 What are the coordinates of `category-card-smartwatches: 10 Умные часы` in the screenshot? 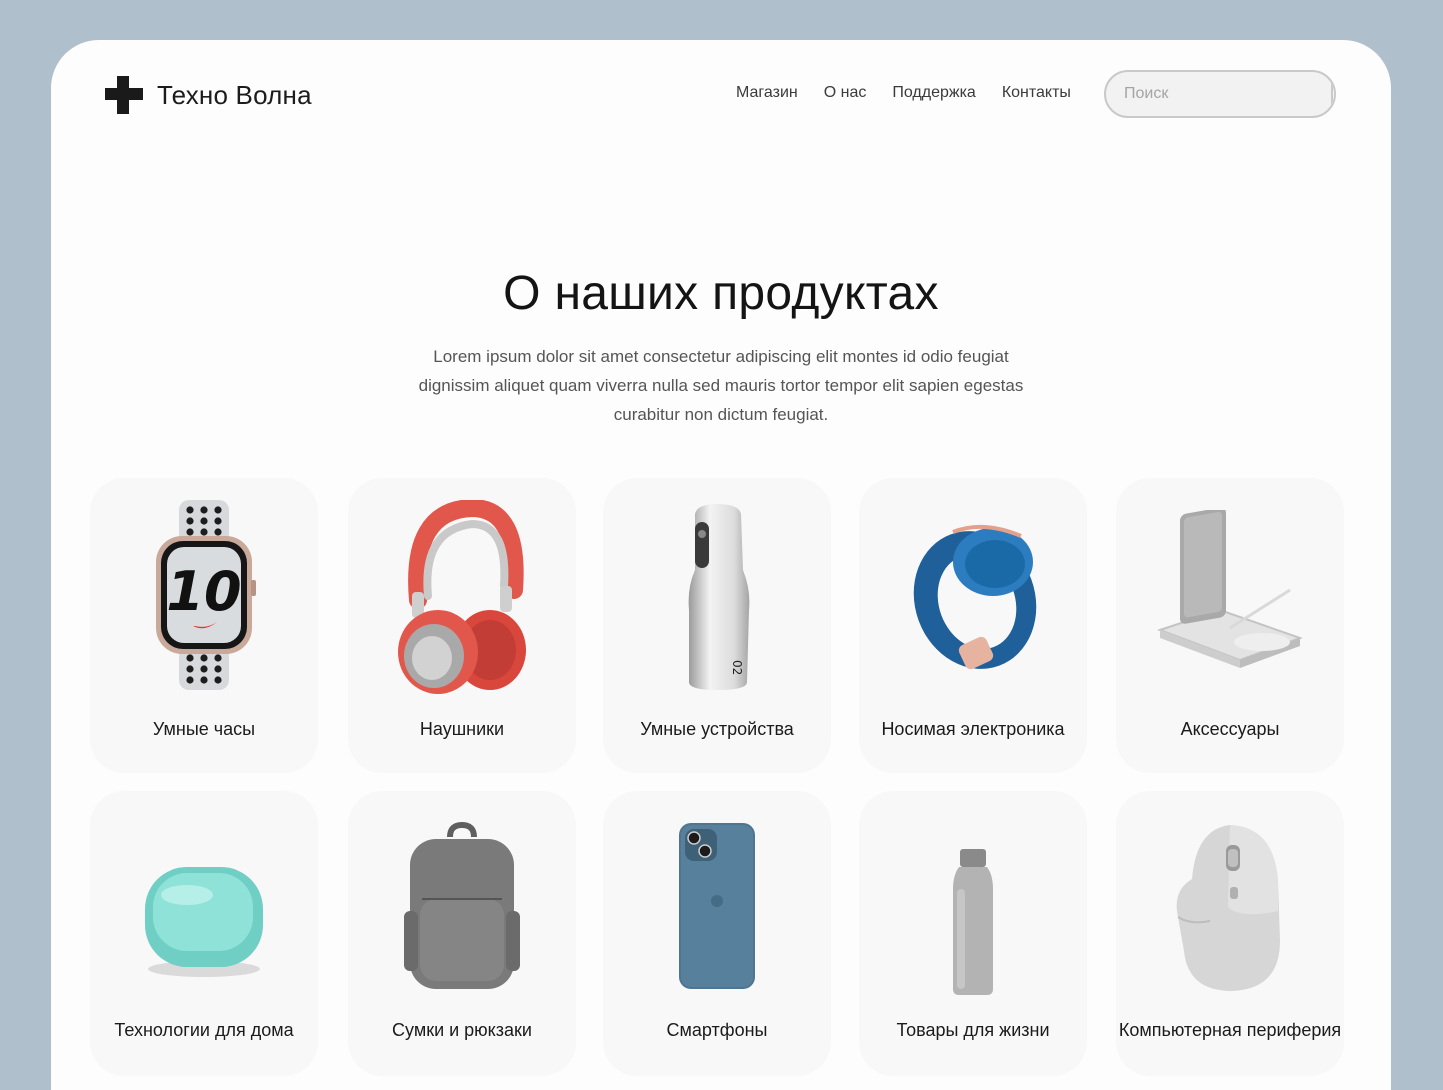 It's located at (204, 625).